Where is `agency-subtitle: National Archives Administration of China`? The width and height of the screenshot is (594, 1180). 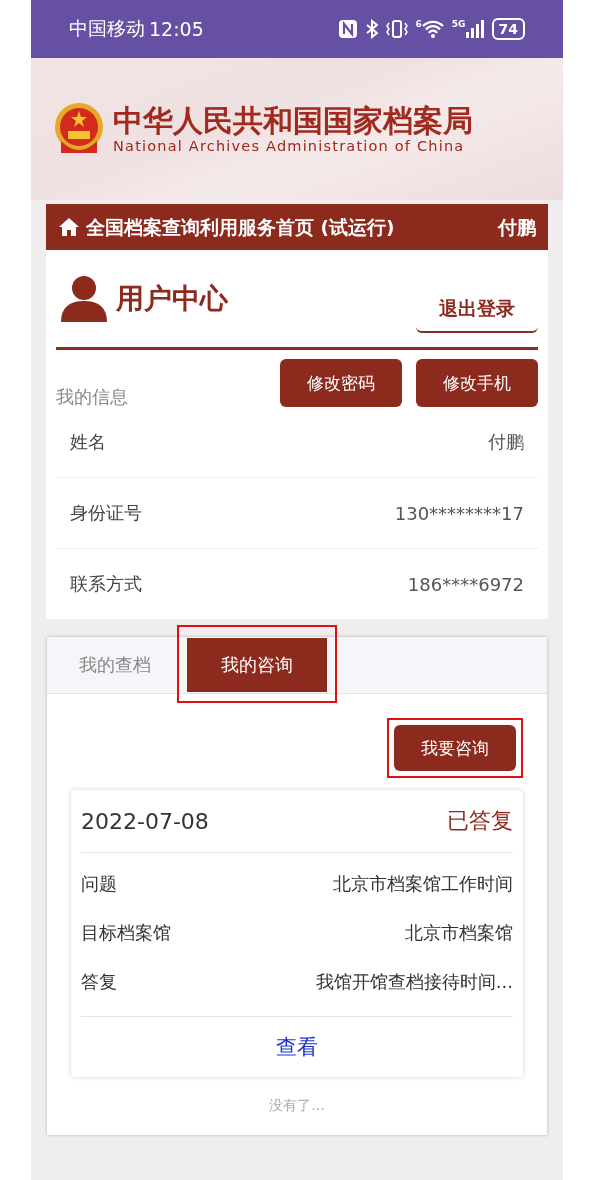 agency-subtitle: National Archives Administration of China is located at coordinates (289, 146).